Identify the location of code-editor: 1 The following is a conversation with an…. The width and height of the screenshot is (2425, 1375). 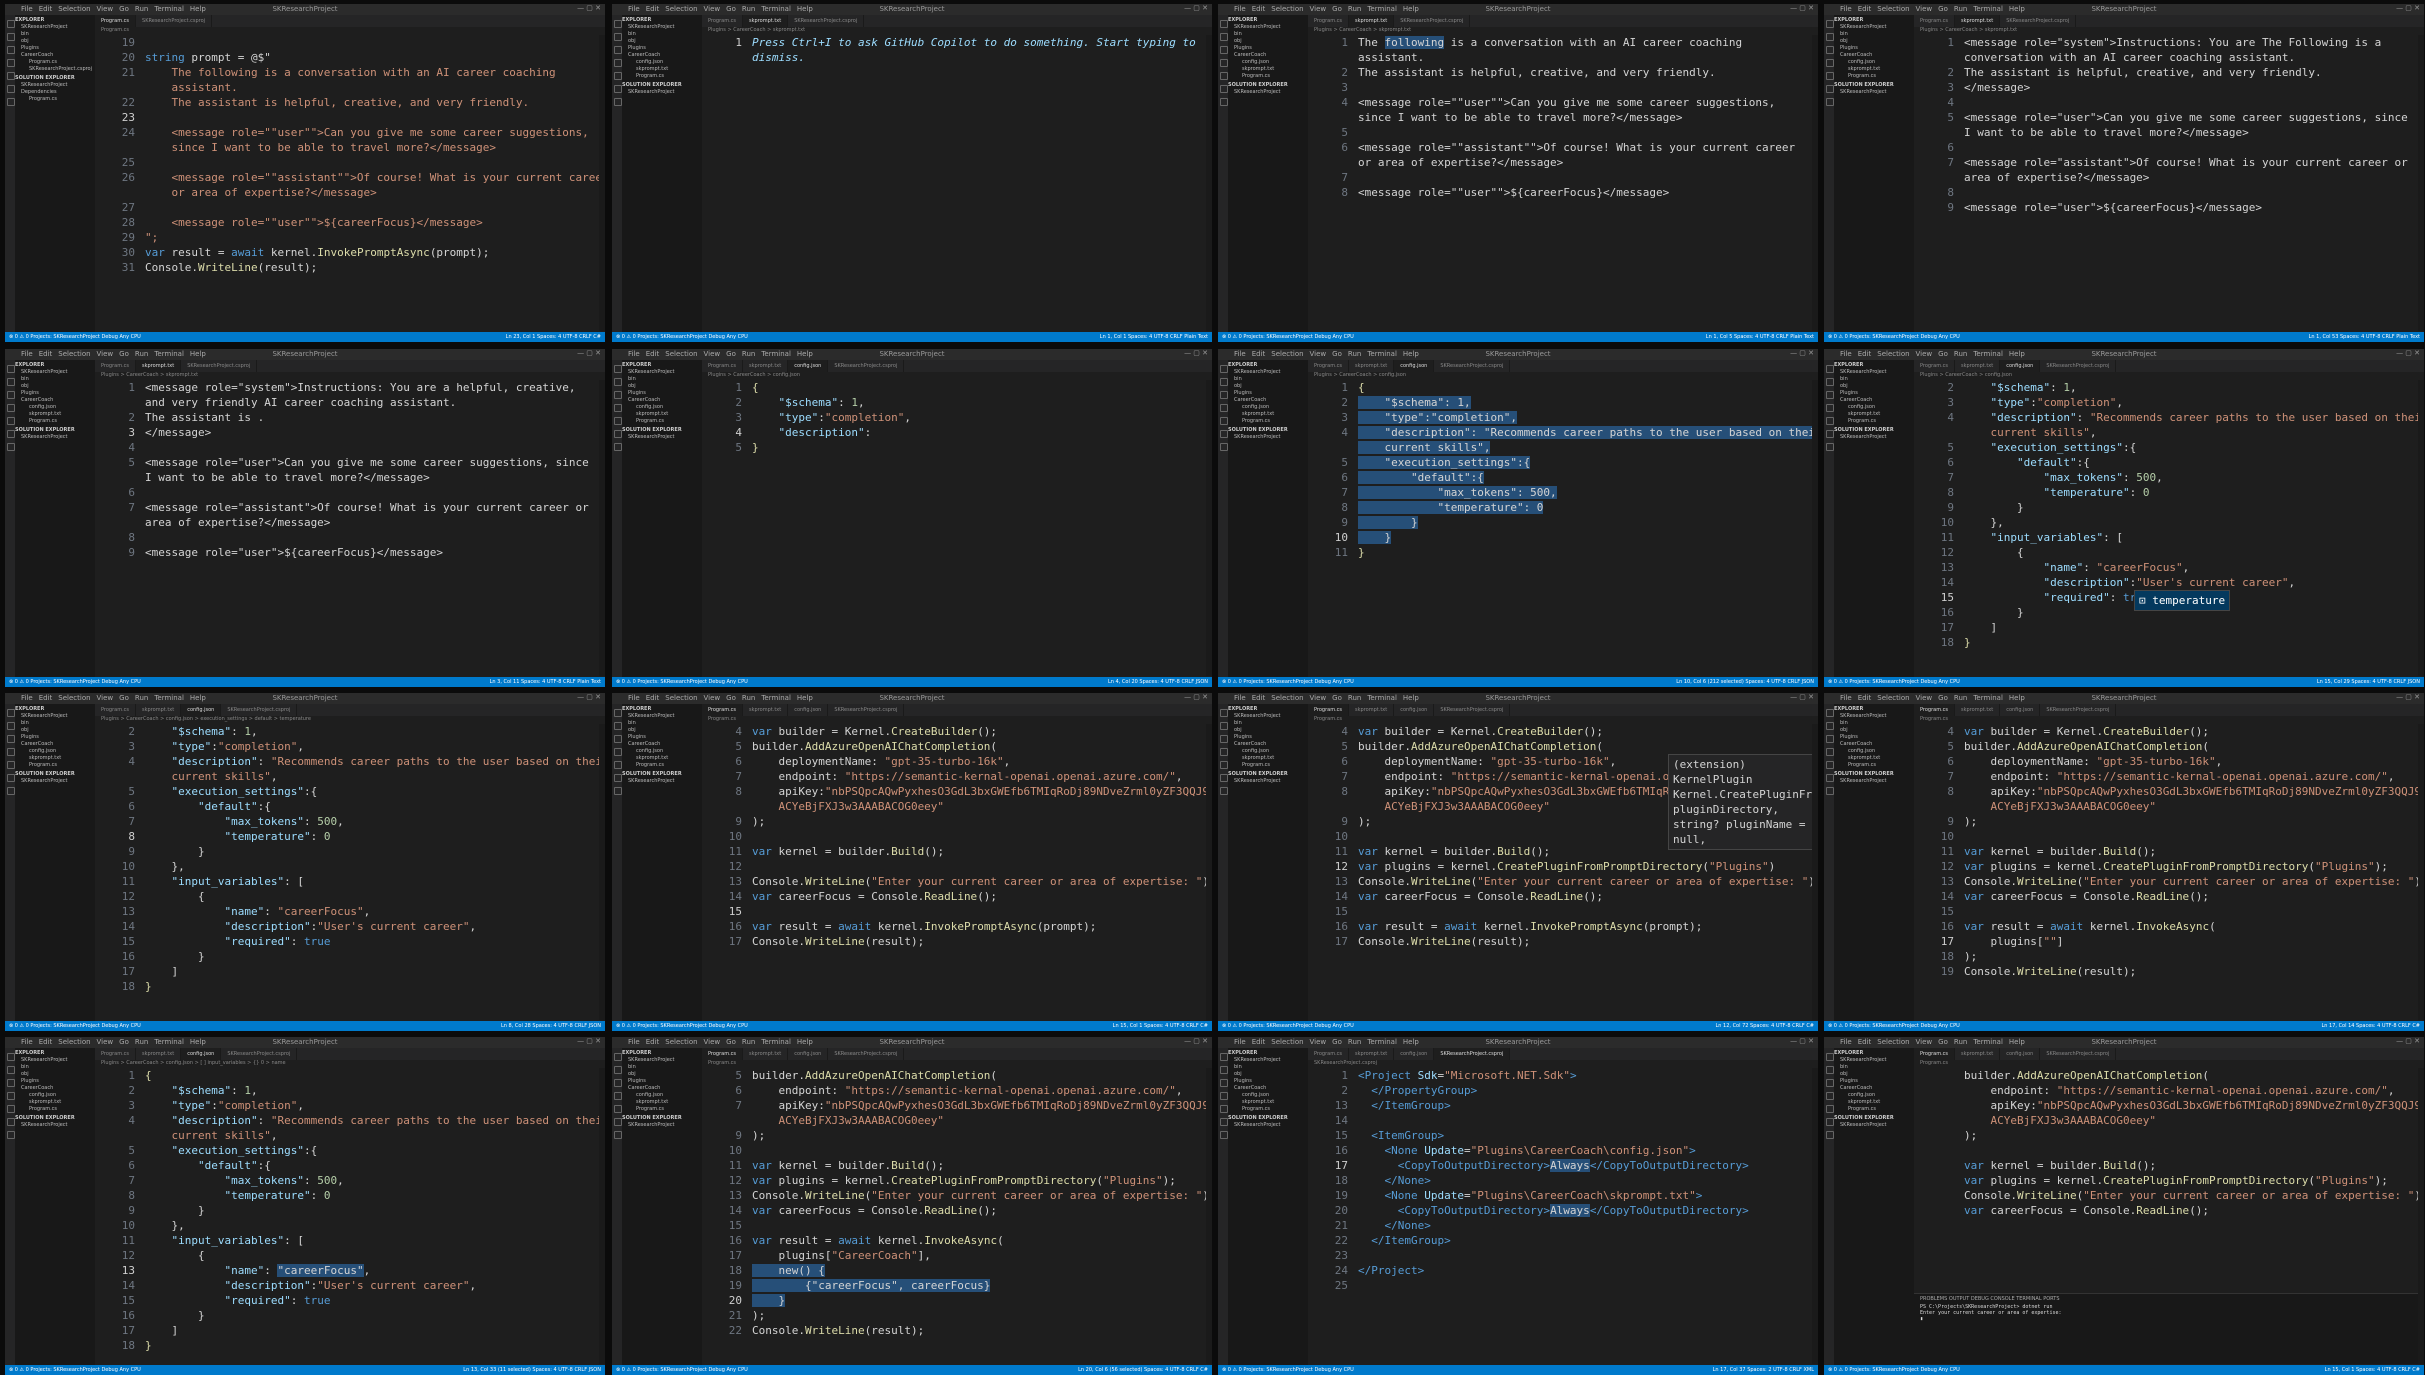
(1560, 183).